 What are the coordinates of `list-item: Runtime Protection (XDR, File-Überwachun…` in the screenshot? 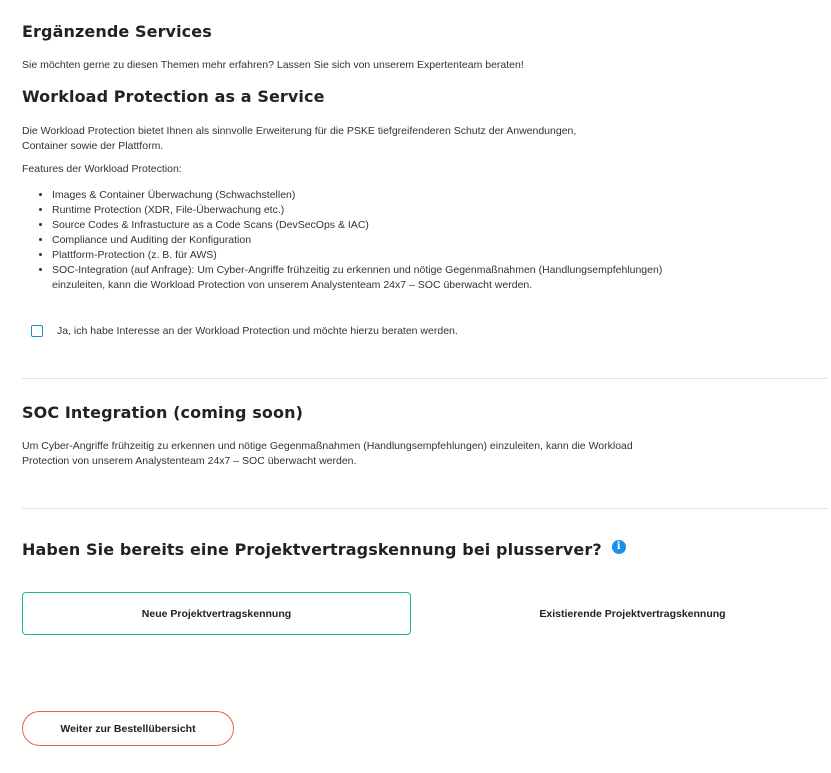 It's located at (372, 210).